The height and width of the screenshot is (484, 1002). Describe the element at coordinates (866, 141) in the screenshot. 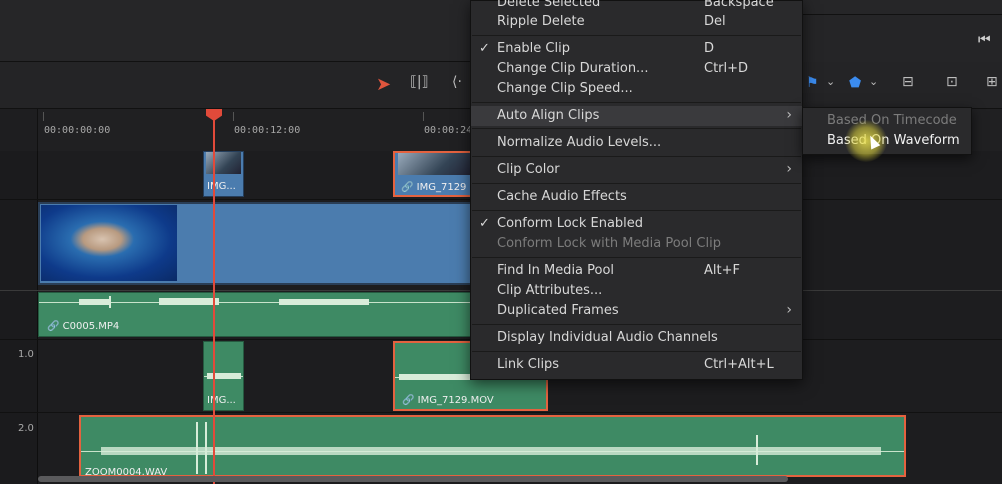

I see `cursor-highlight` at that location.